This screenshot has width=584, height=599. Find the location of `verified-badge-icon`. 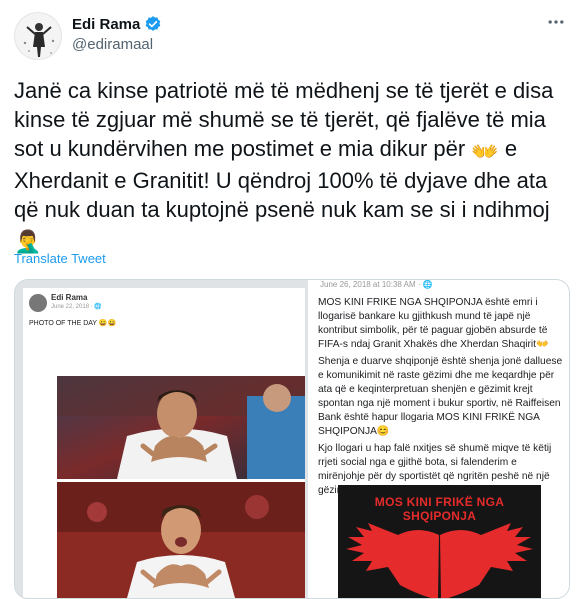

verified-badge-icon is located at coordinates (153, 23).